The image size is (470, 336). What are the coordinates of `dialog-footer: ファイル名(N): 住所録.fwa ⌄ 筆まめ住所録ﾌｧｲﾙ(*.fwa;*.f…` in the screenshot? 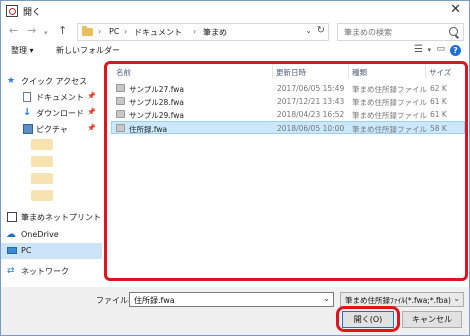 It's located at (235, 311).